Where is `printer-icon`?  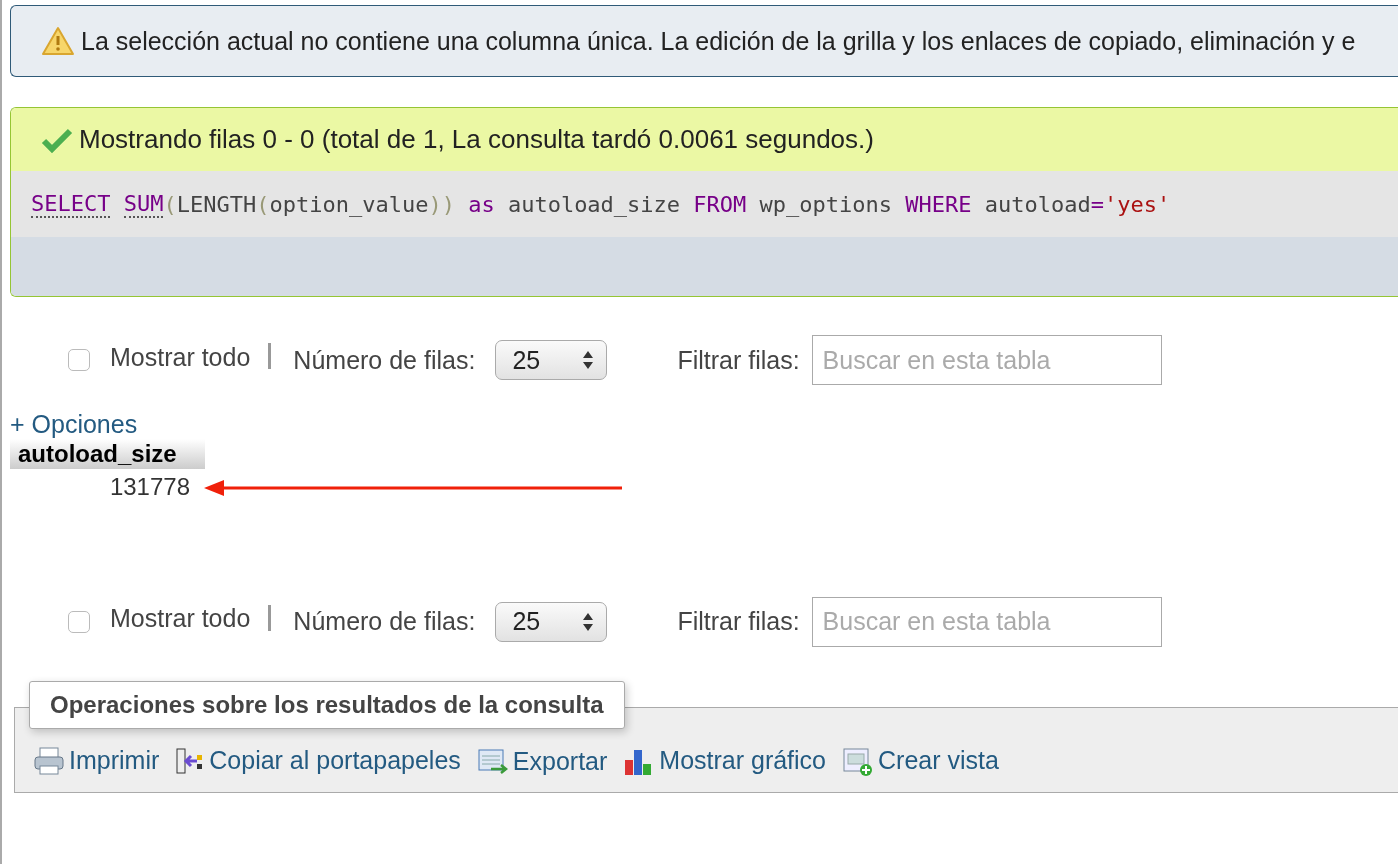 printer-icon is located at coordinates (49, 760).